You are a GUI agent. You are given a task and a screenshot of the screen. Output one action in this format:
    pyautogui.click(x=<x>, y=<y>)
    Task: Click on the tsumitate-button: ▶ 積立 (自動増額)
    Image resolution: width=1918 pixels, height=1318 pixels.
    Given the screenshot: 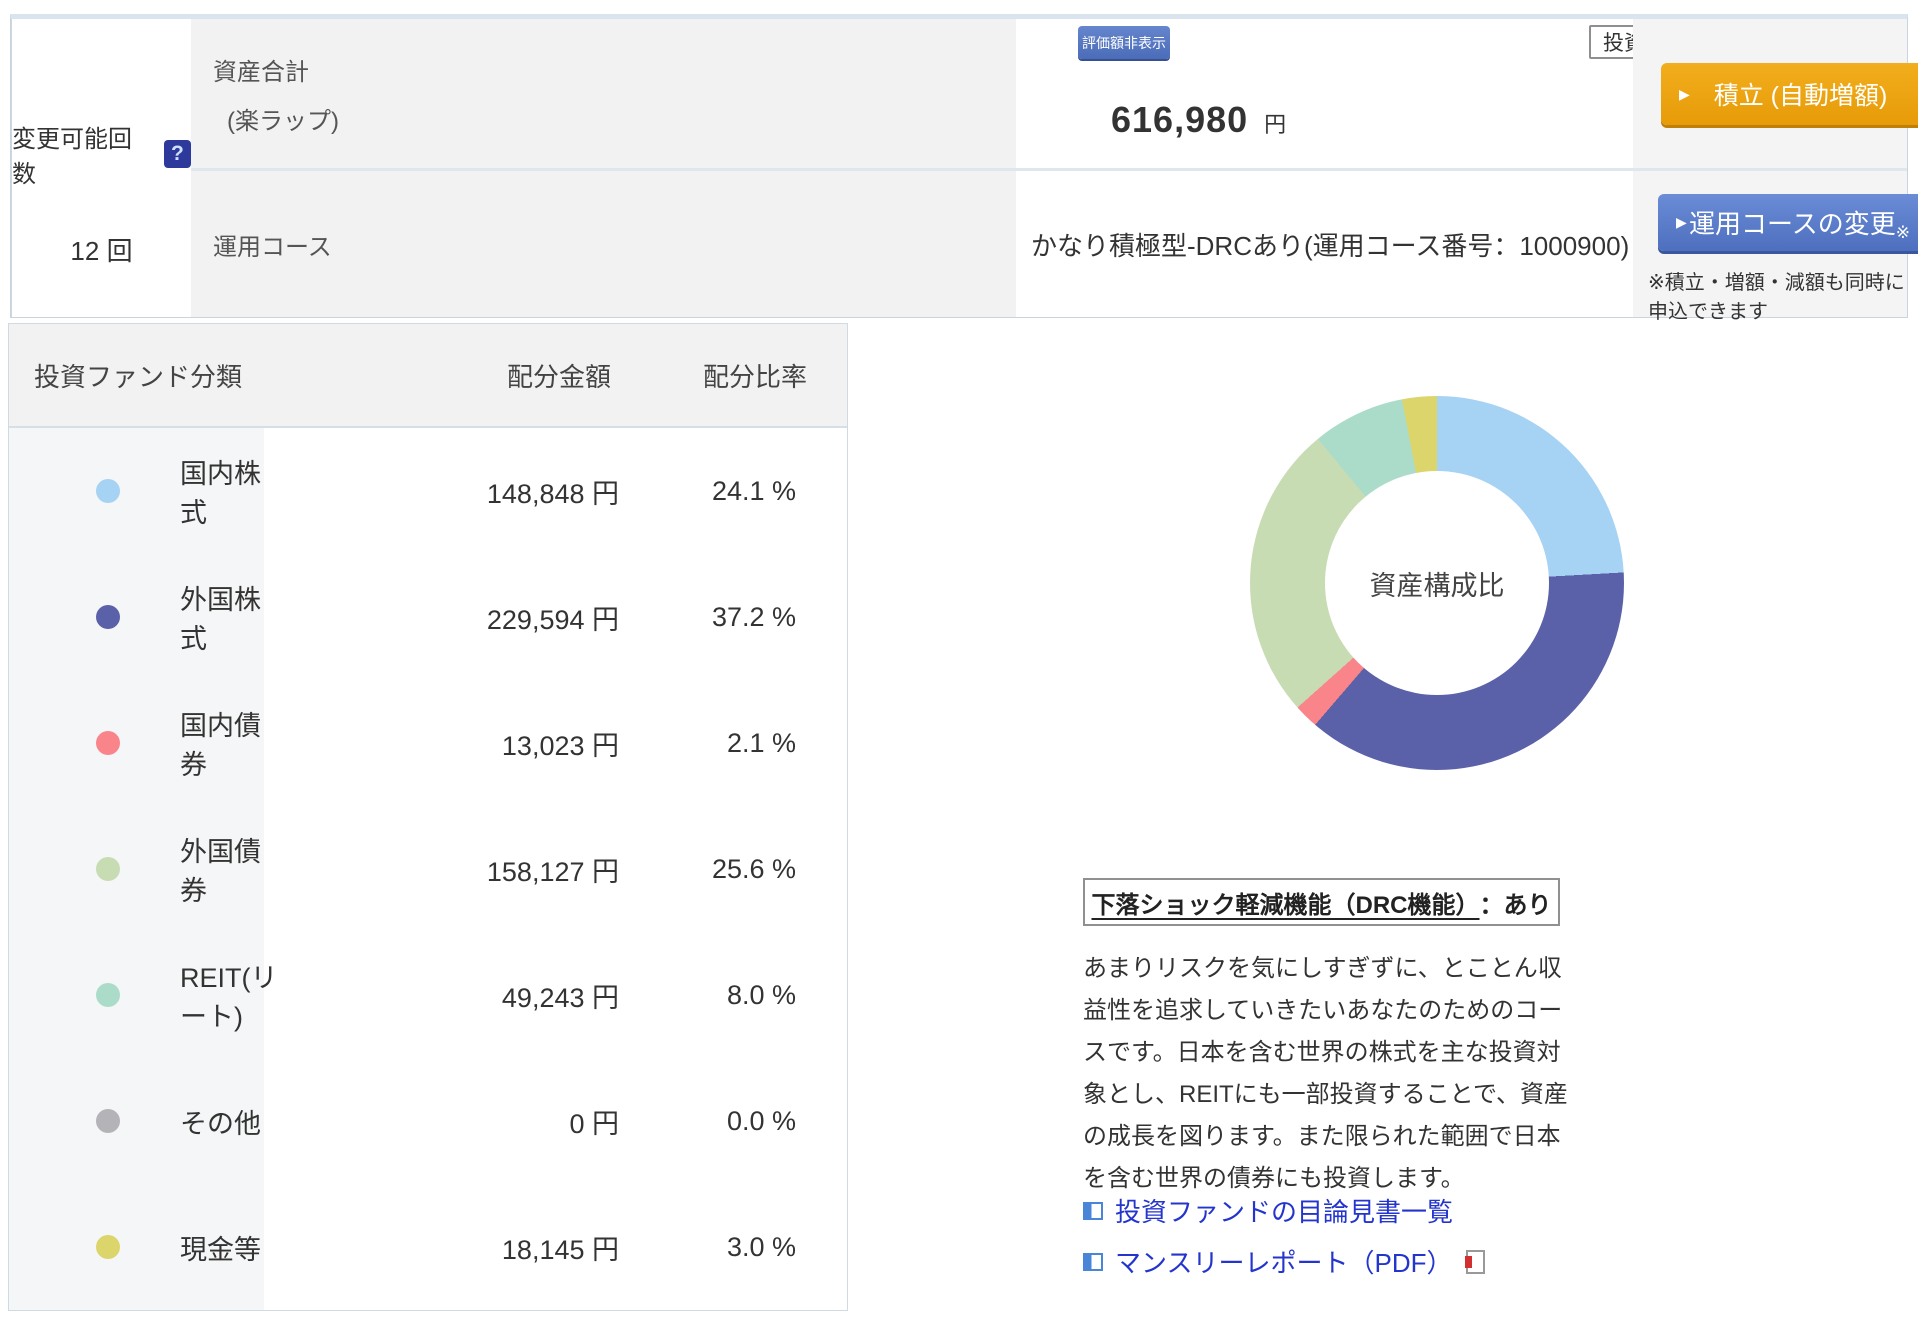 What is the action you would take?
    pyautogui.click(x=1789, y=94)
    